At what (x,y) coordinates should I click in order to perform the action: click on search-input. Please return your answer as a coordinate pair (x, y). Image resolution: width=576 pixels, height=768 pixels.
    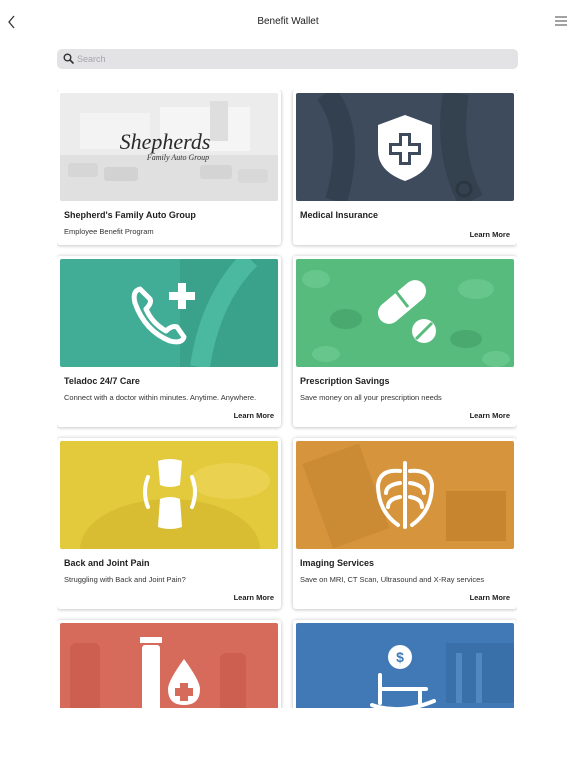
    Looking at the image, I should click on (294, 59).